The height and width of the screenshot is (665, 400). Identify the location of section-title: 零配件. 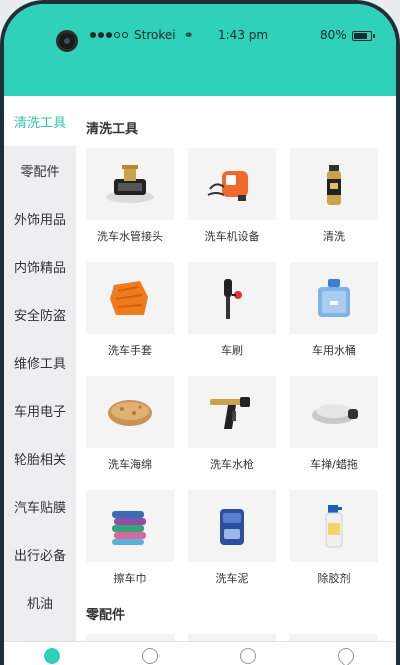
(106, 615).